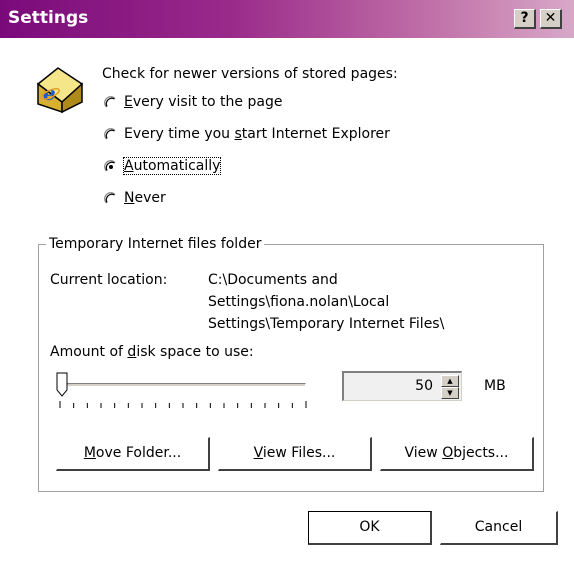  Describe the element at coordinates (257, 134) in the screenshot. I see `radio-label-1: Every time you start Internet Explorer` at that location.